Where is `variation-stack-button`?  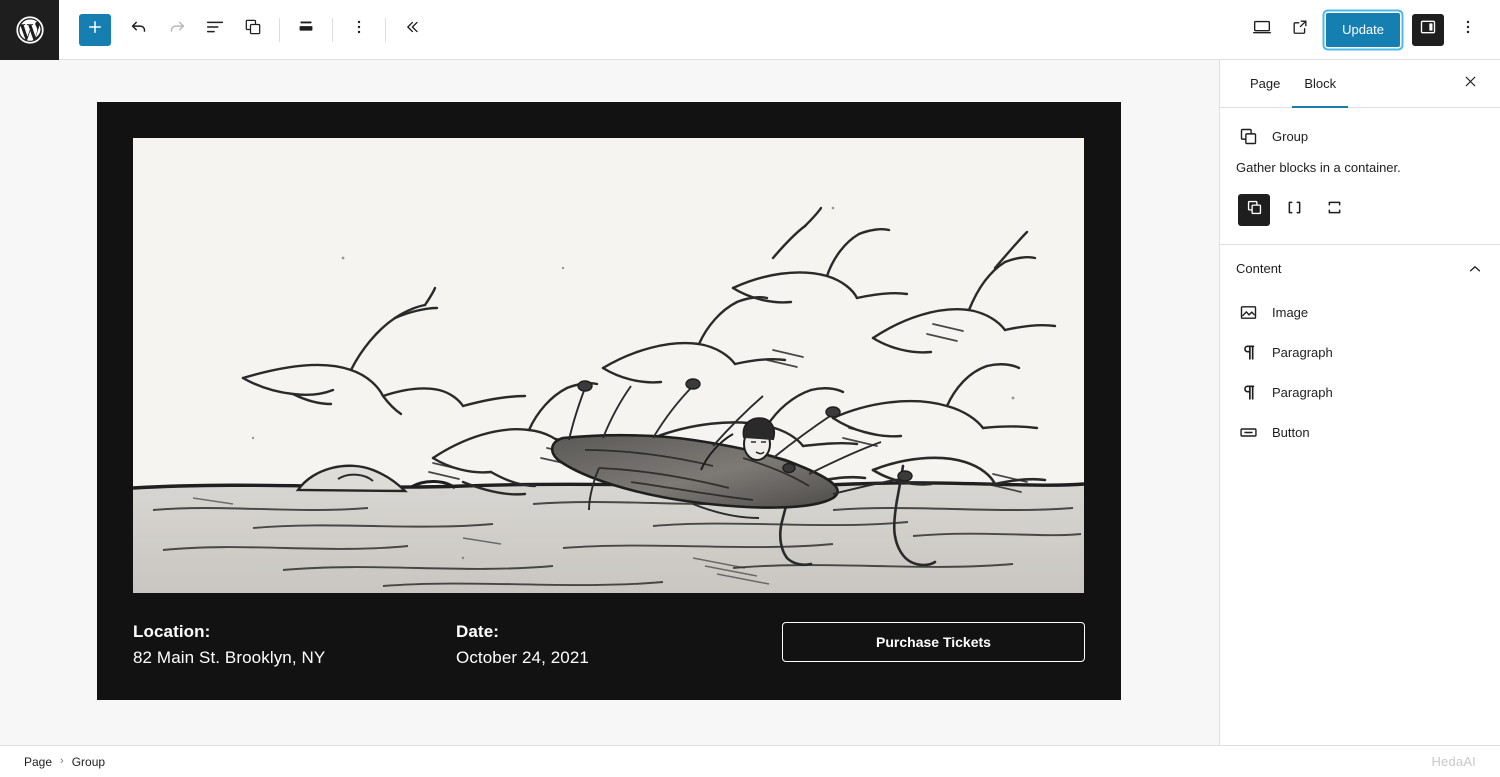 variation-stack-button is located at coordinates (1334, 210).